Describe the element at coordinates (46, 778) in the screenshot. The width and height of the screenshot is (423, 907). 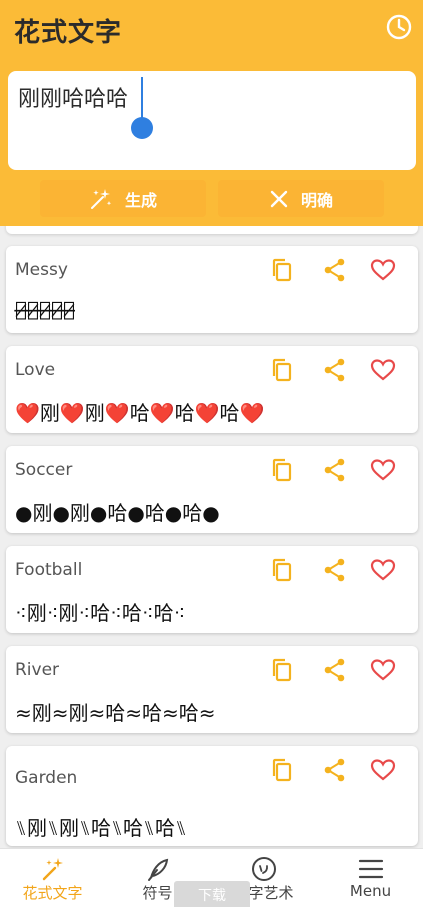
I see `card-style-name: Garden` at that location.